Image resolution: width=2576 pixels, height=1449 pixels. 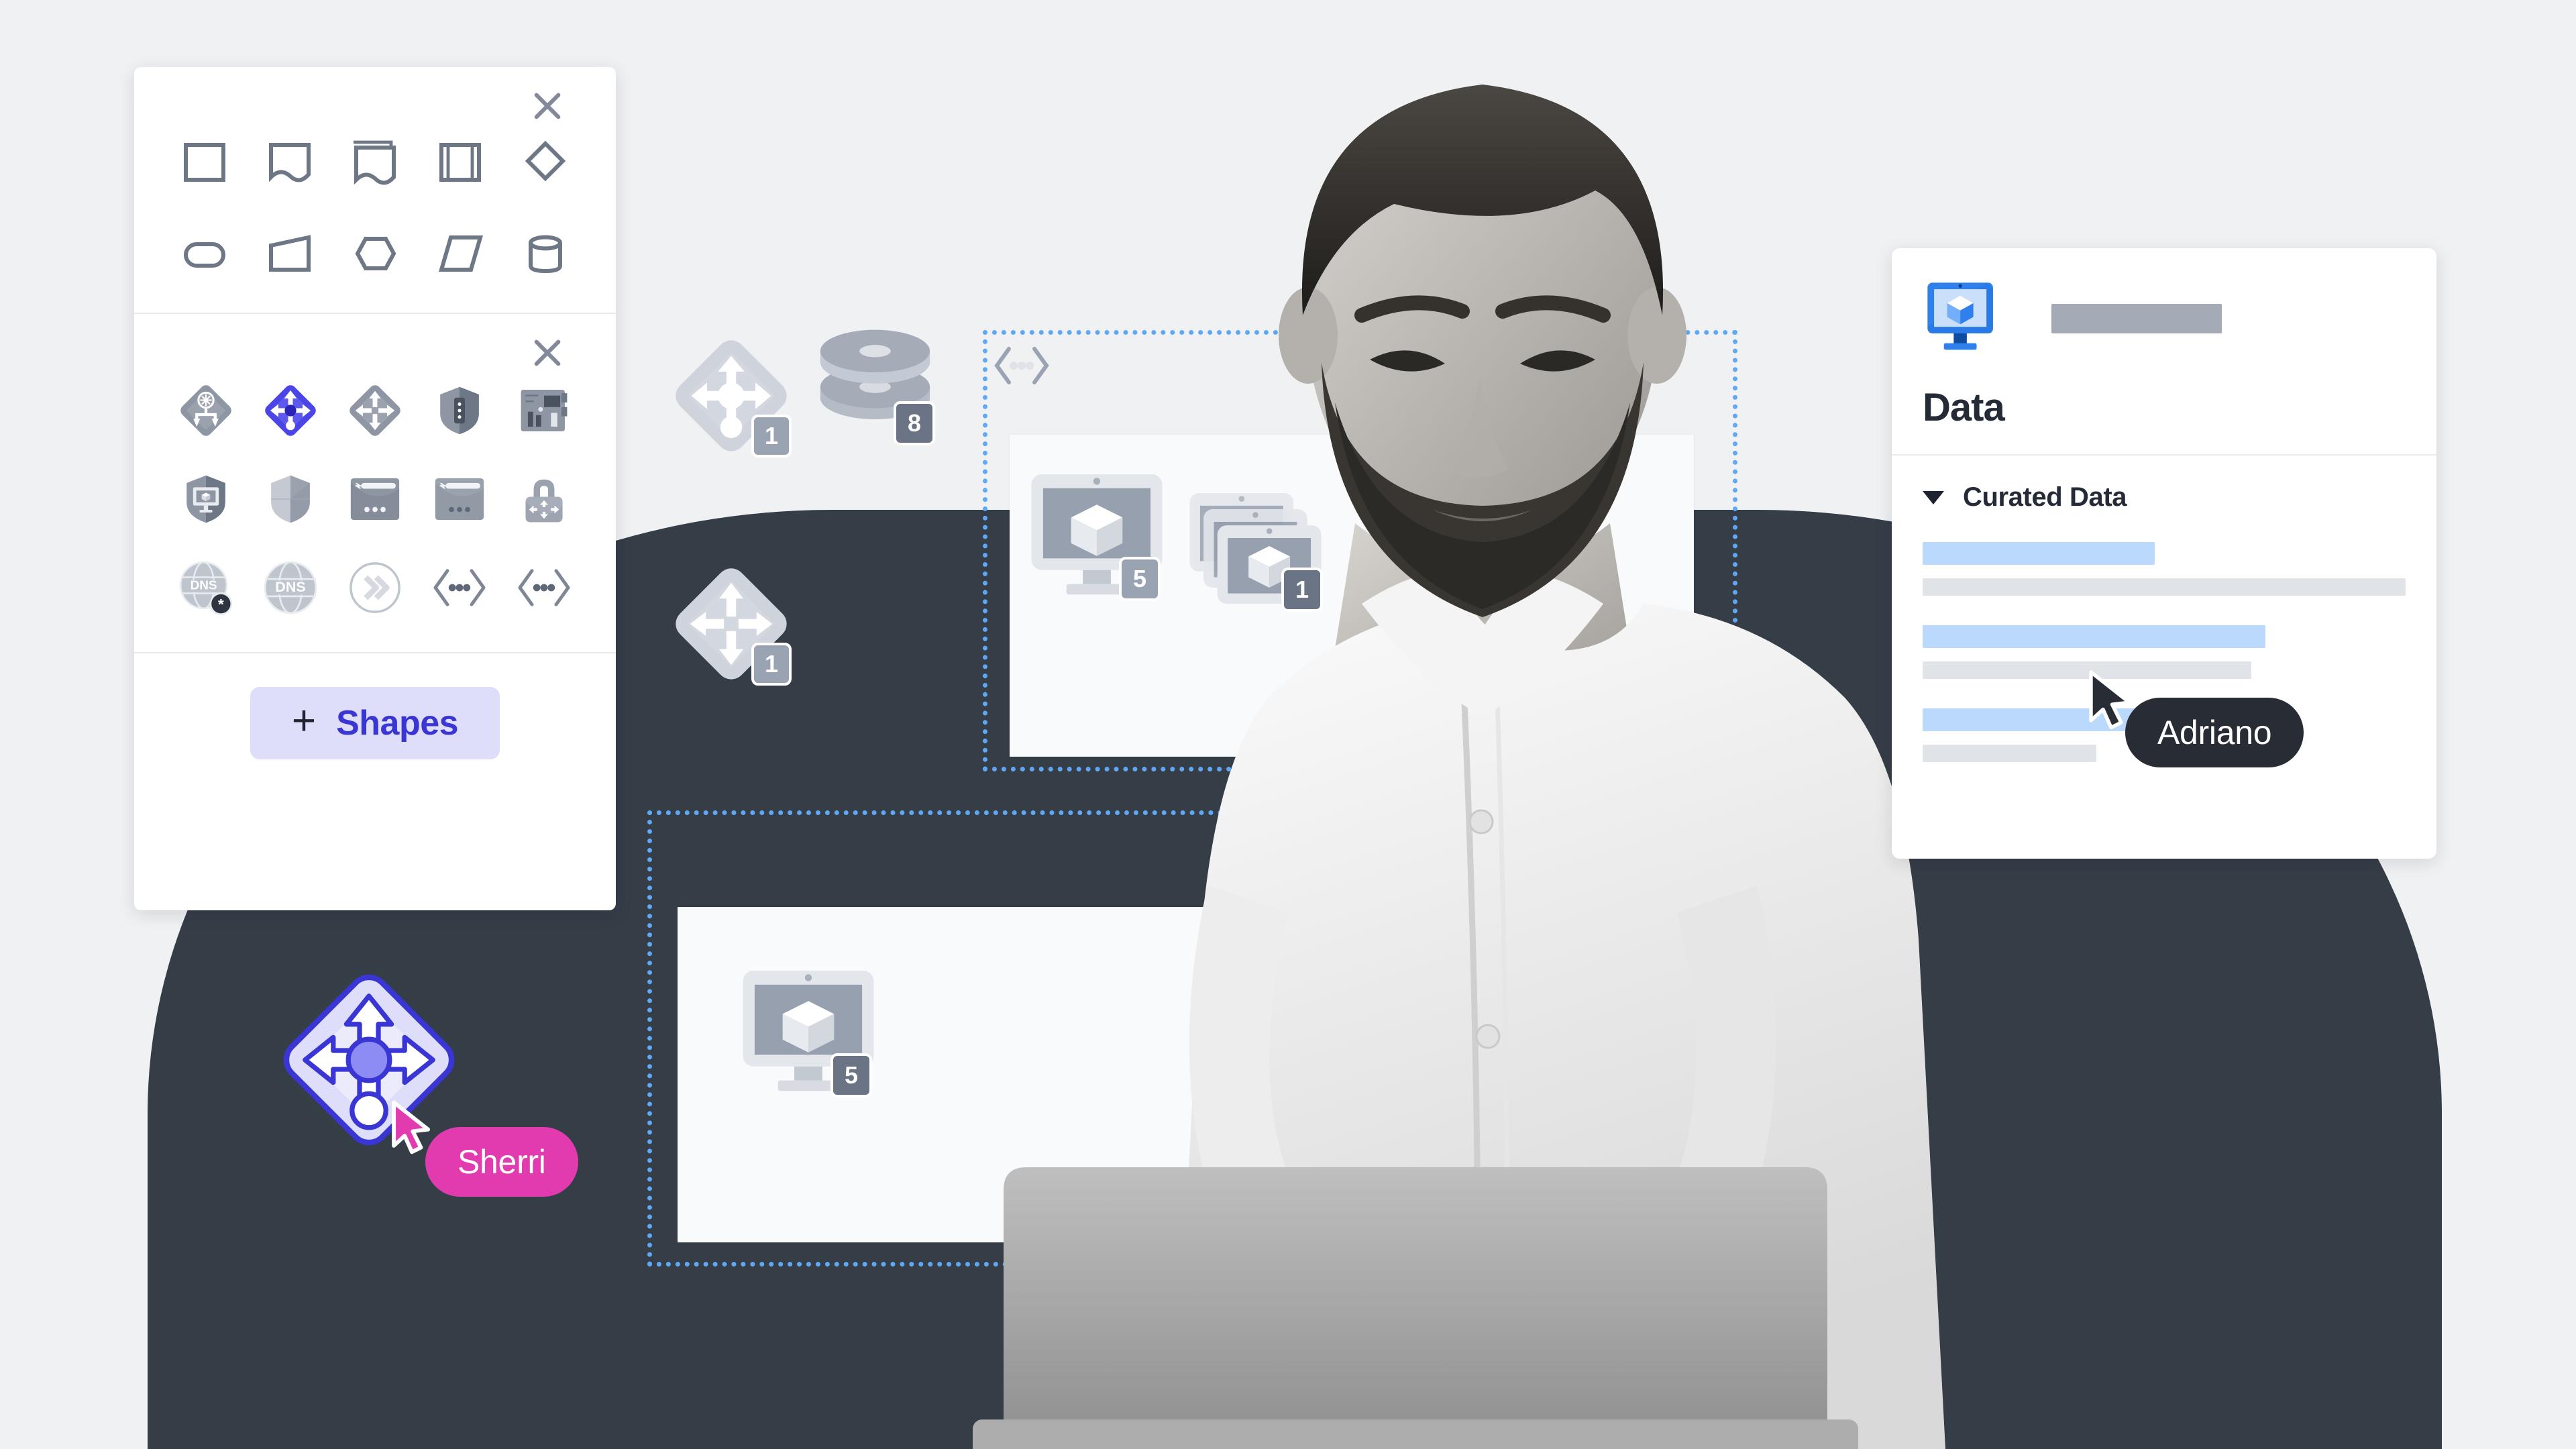 What do you see at coordinates (459, 588) in the screenshot?
I see `subnet-icon` at bounding box center [459, 588].